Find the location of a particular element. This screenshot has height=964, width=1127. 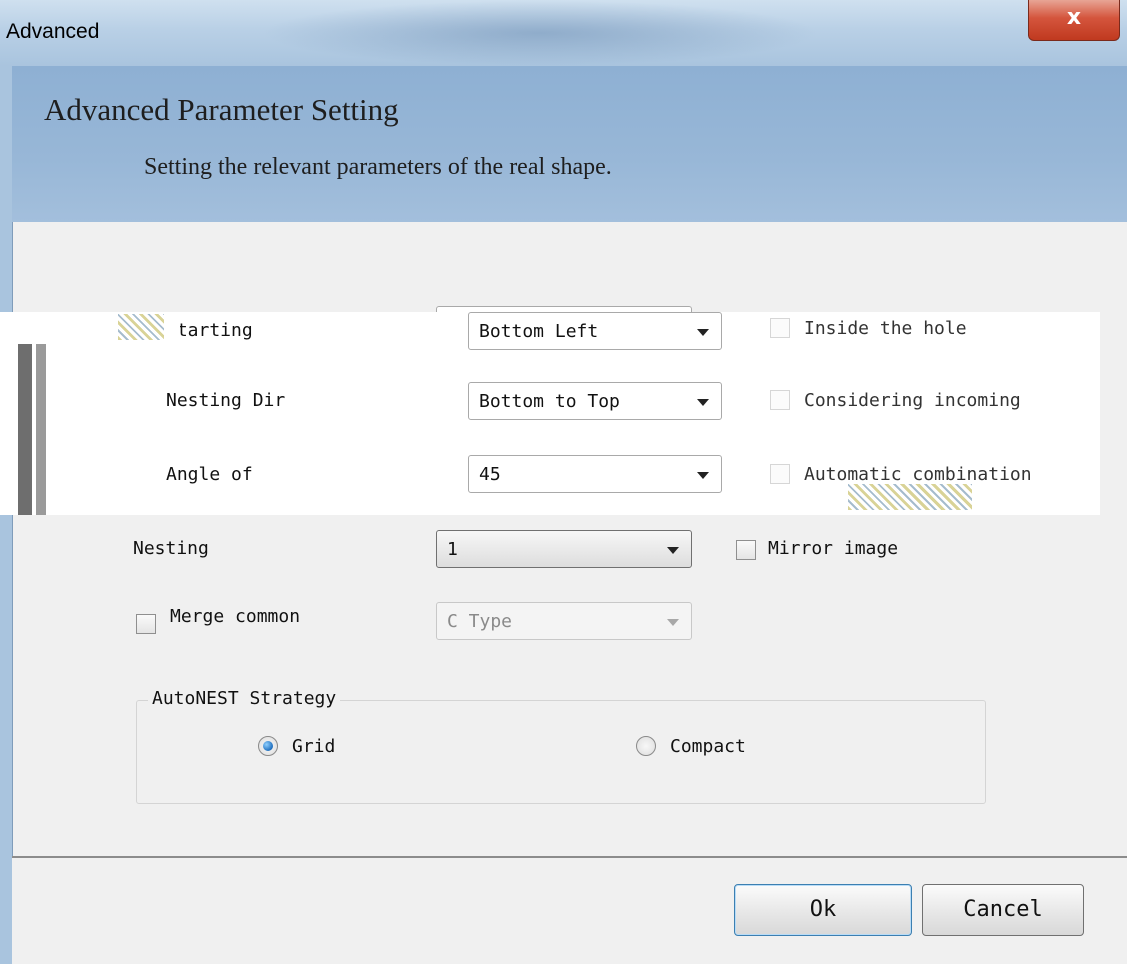

title-bar: Advanced x is located at coordinates (563, 33).